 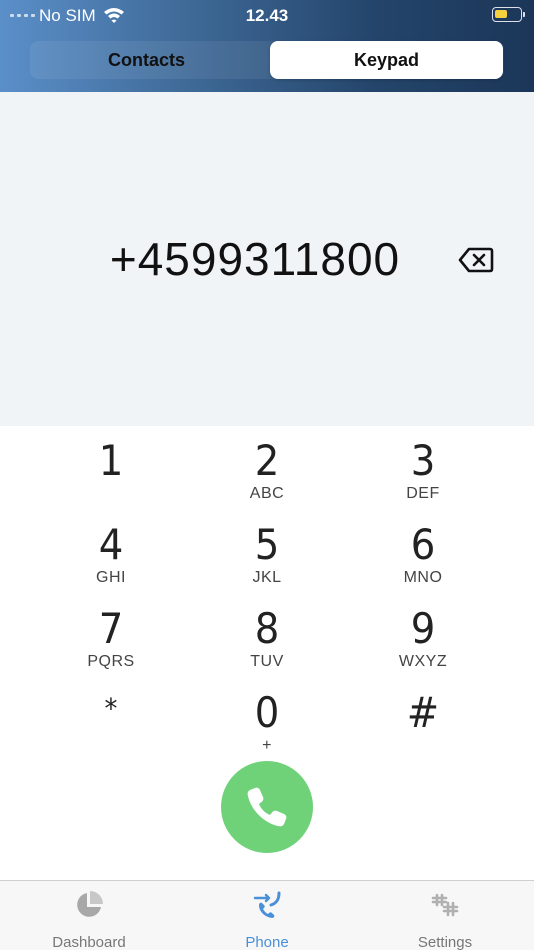 I want to click on status-time: 12.43, so click(x=267, y=15).